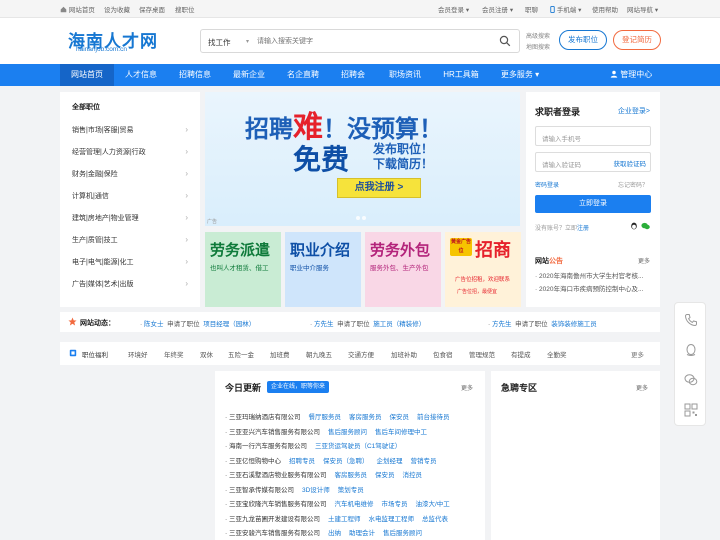  I want to click on save-desktop-link: 保存桌面, so click(152, 9).